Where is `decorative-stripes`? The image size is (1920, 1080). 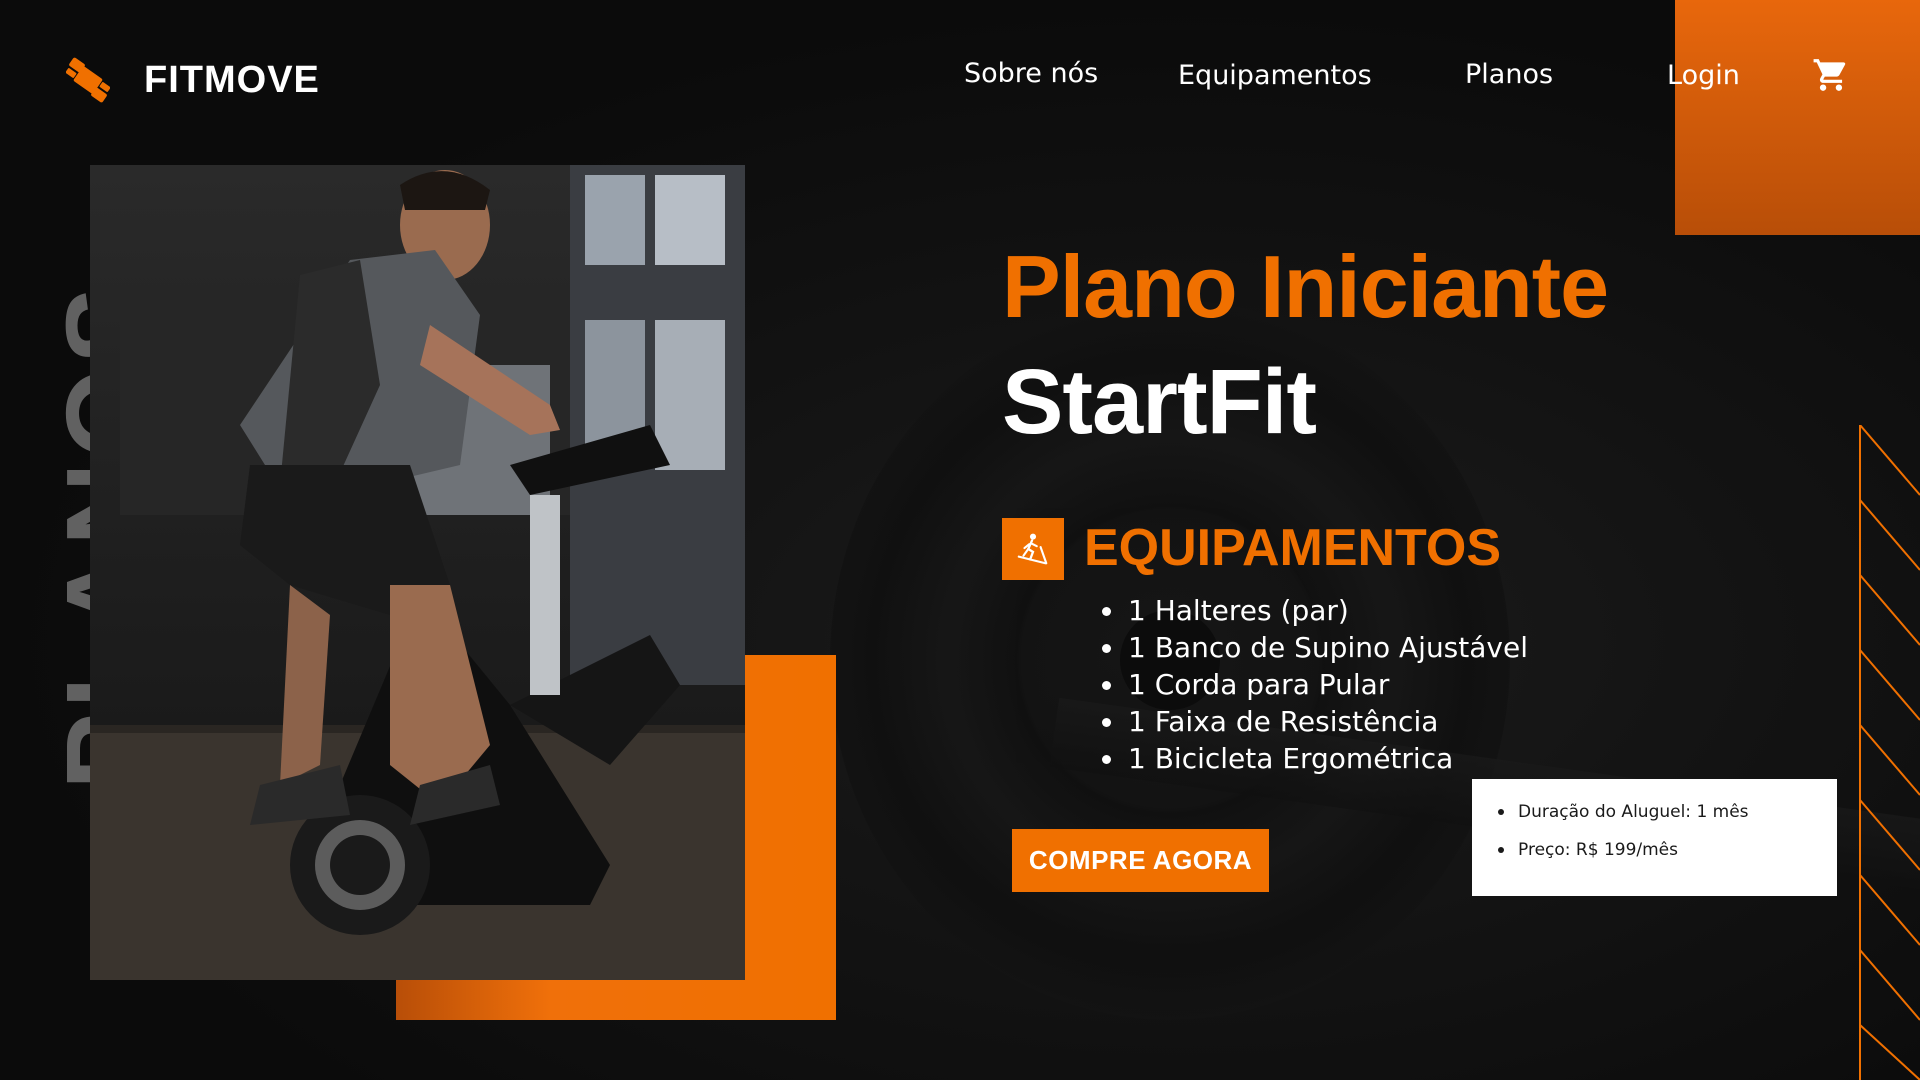 decorative-stripes is located at coordinates (1889, 752).